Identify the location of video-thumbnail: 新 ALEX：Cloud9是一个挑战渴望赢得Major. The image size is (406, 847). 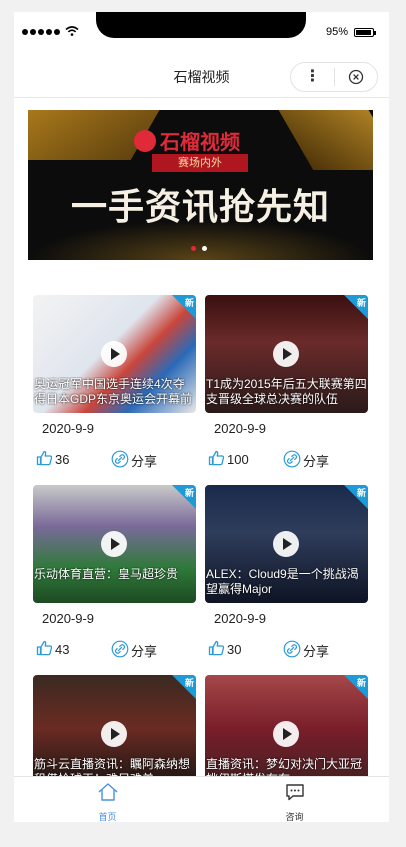
(286, 544).